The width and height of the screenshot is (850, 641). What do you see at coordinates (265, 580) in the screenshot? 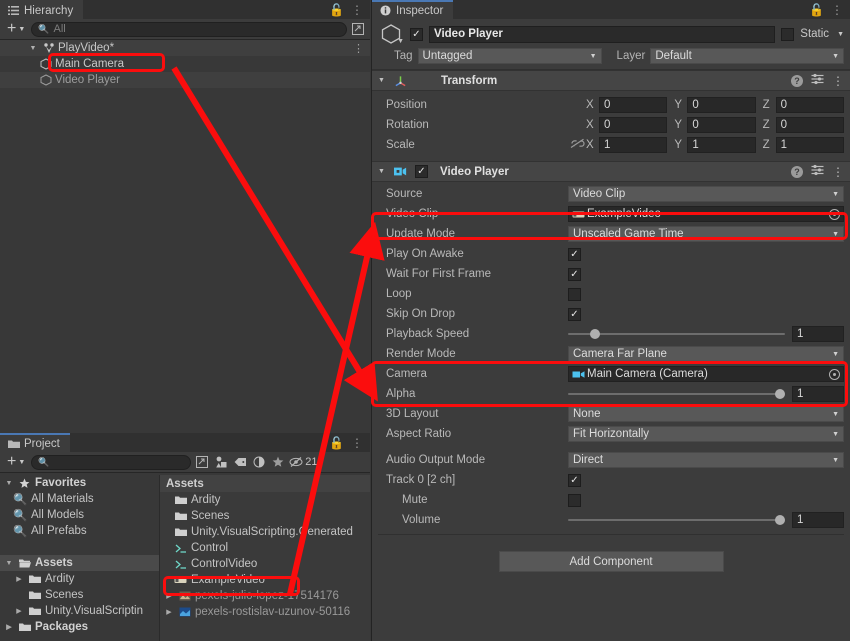
I see `asset-item-examplevideo: ExampleVideo` at bounding box center [265, 580].